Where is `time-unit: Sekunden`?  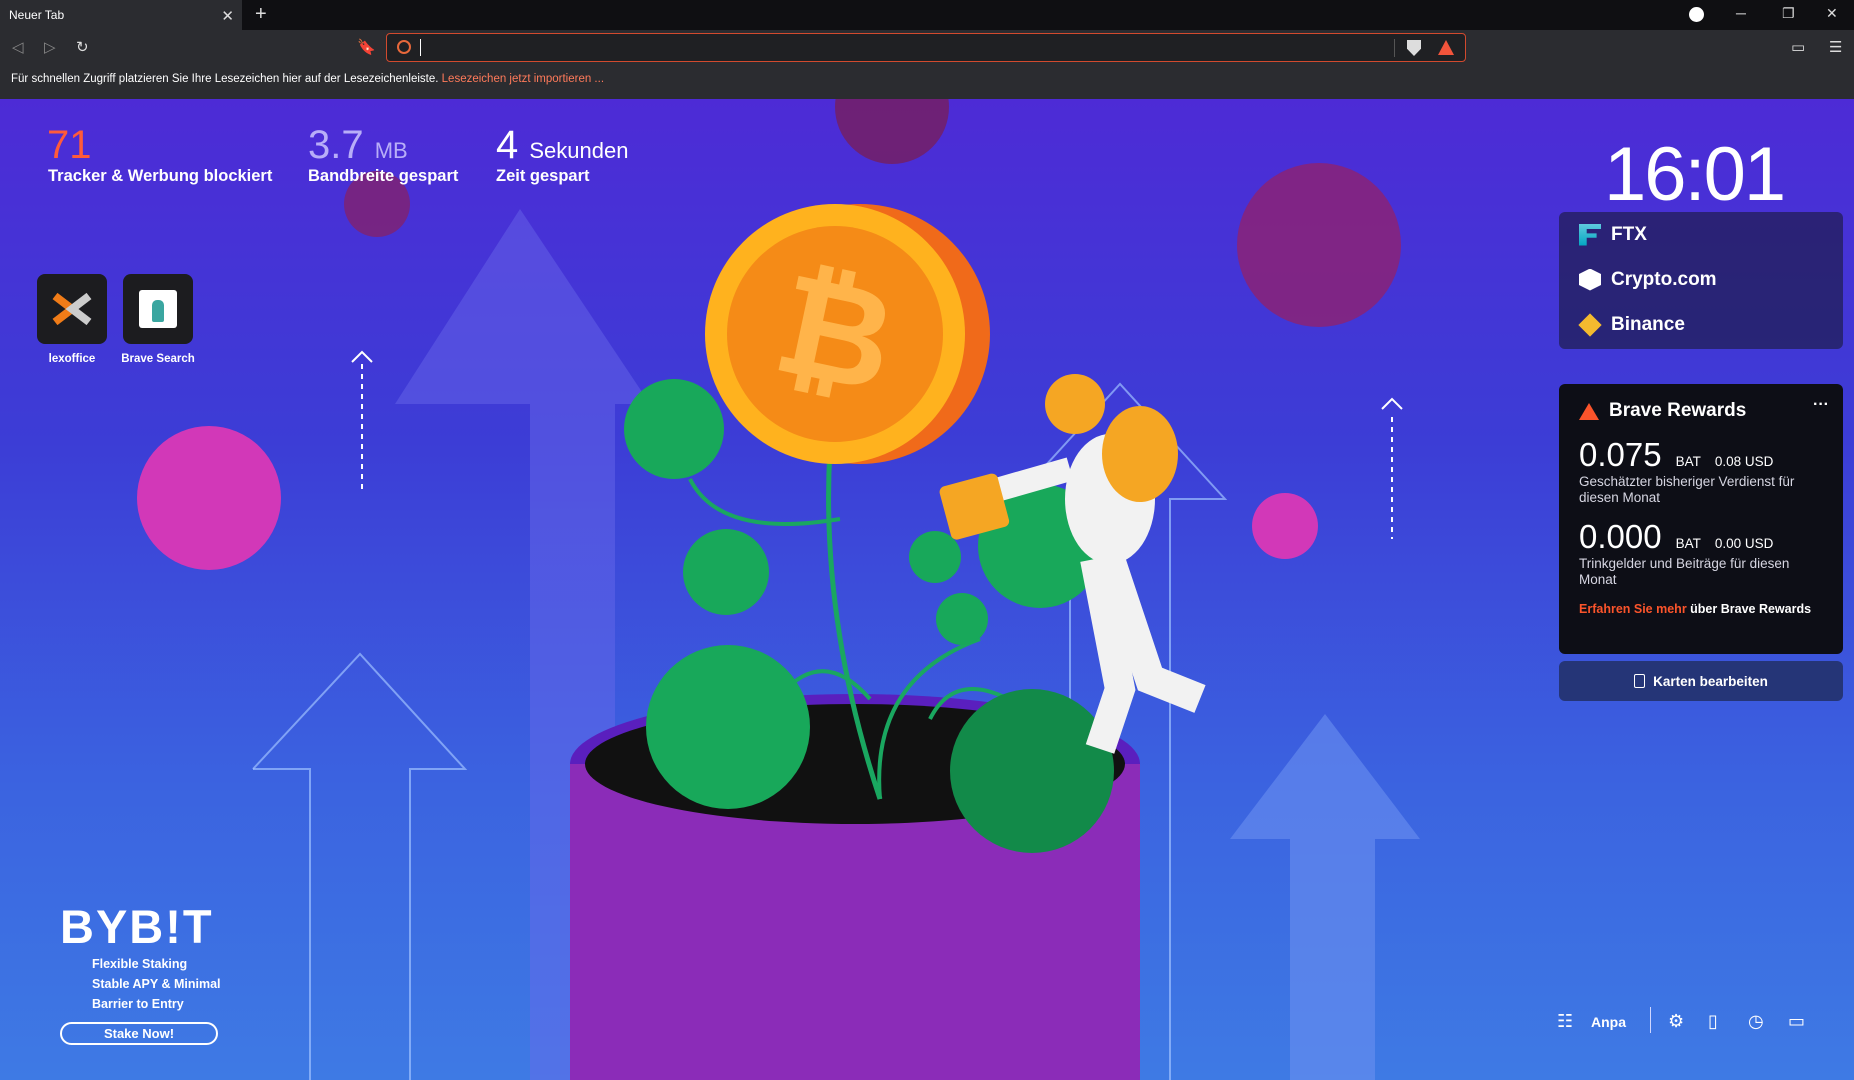
time-unit: Sekunden is located at coordinates (579, 150).